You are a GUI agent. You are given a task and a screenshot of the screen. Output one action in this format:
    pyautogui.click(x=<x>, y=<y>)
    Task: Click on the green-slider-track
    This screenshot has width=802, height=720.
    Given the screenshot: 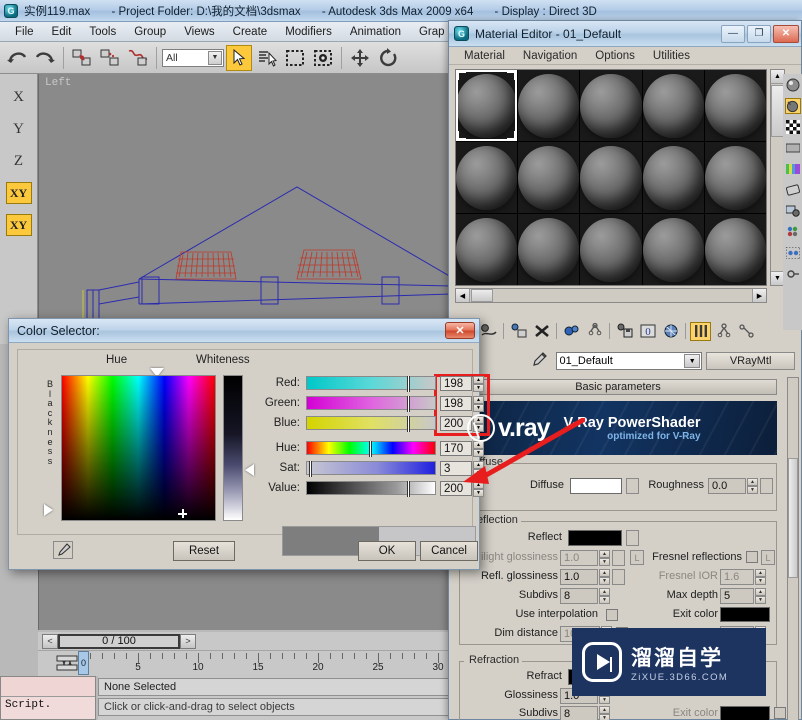 What is the action you would take?
    pyautogui.click(x=371, y=404)
    